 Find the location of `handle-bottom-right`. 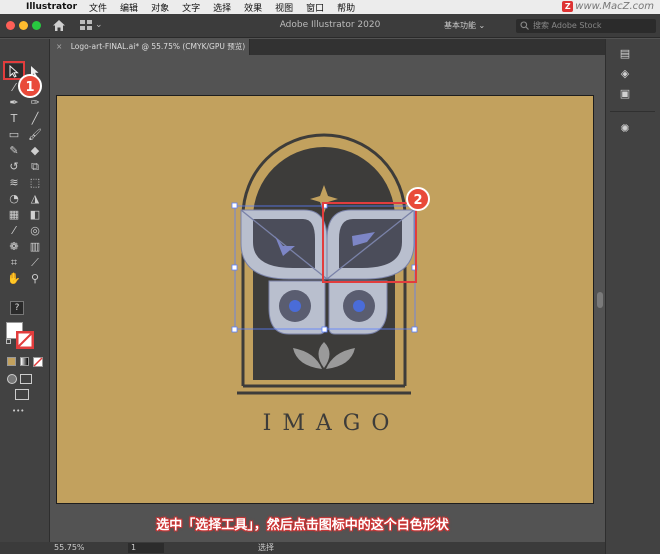

handle-bottom-right is located at coordinates (414, 329).